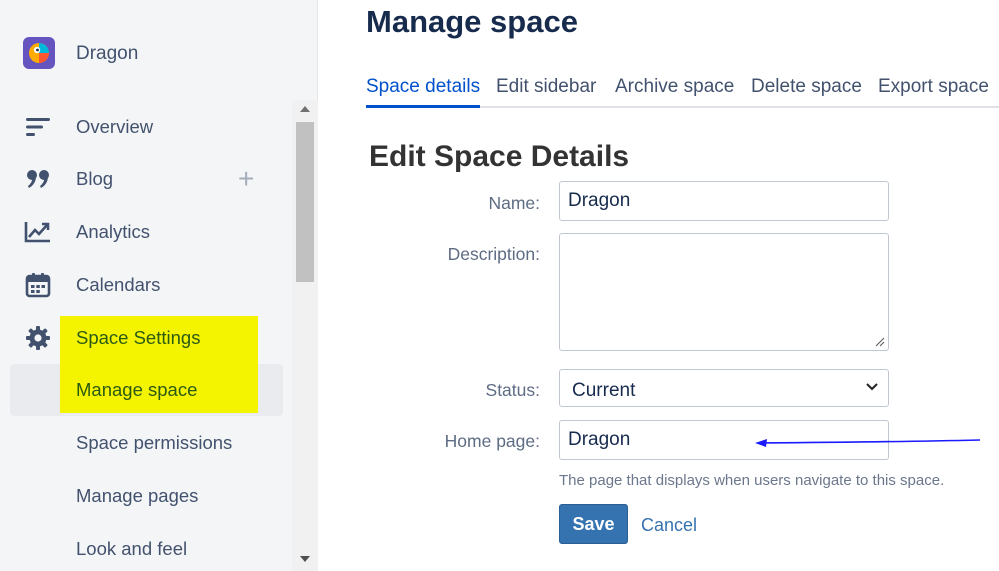  I want to click on sidebar-item-space-settings: Space Settings, so click(146, 338).